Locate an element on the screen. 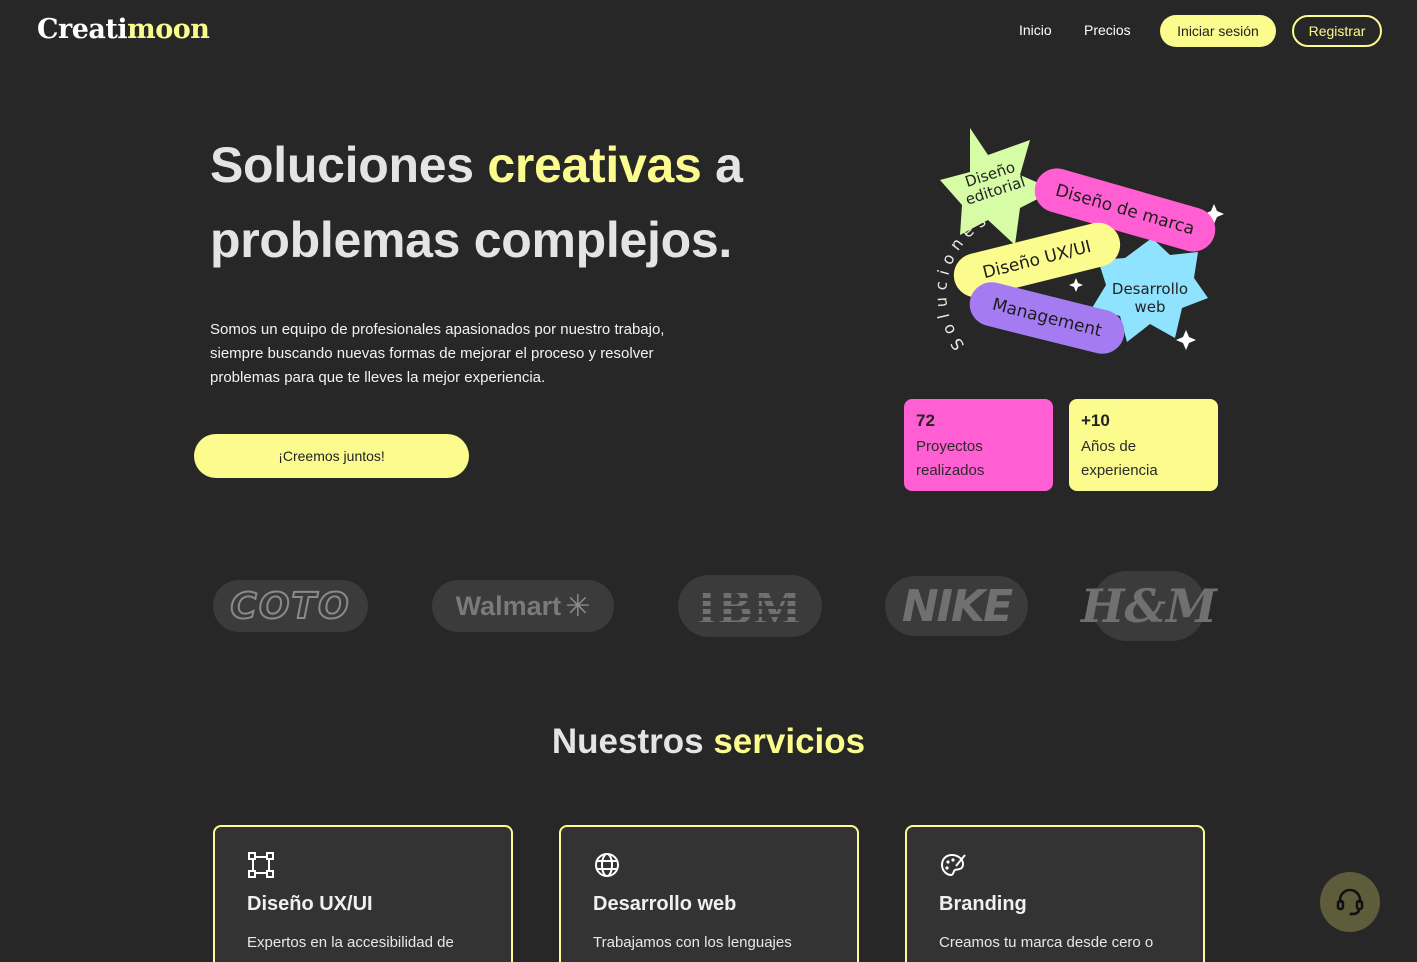  stat-label: Años de experiencia is located at coordinates (1119, 458).